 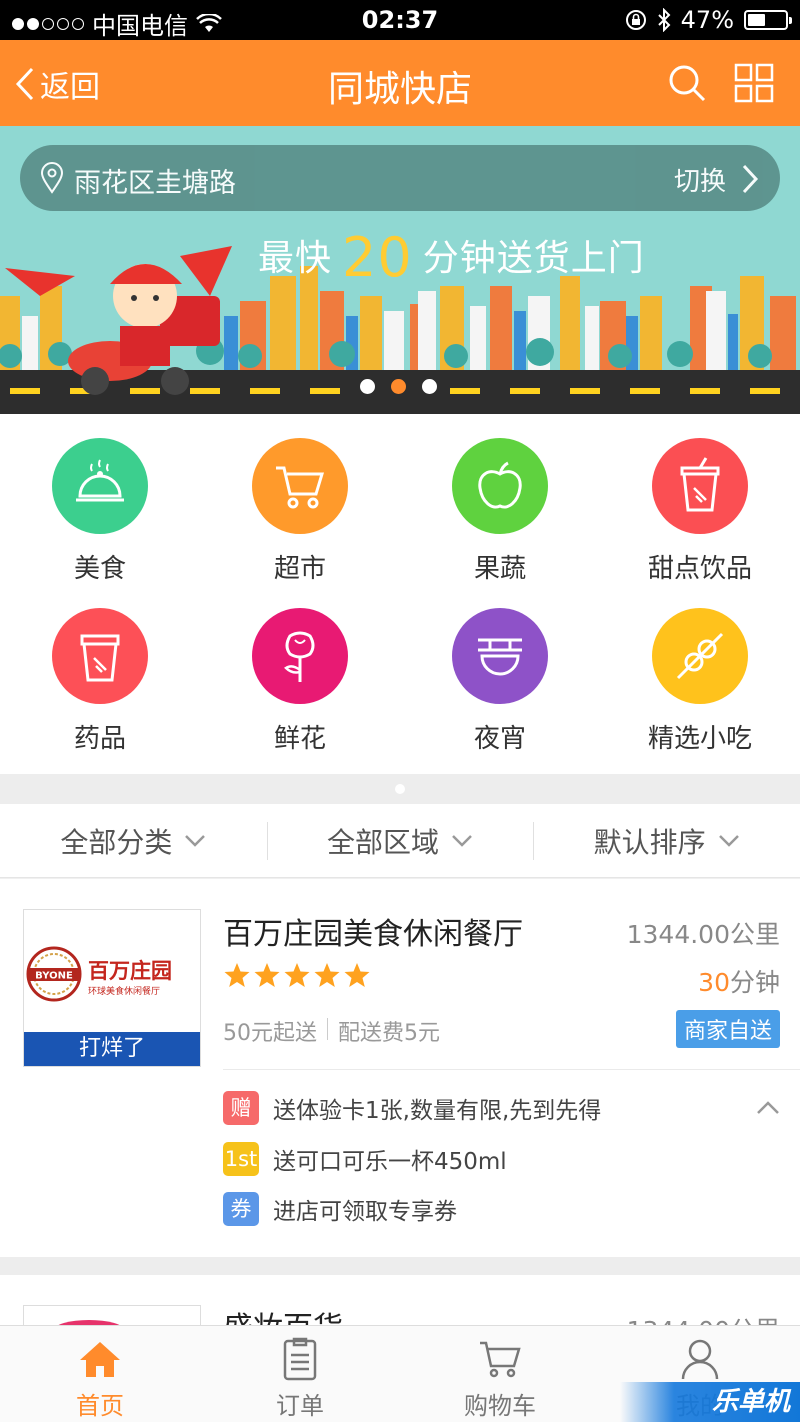 I want to click on gift-badge-icon: 赠, so click(x=241, y=1108).